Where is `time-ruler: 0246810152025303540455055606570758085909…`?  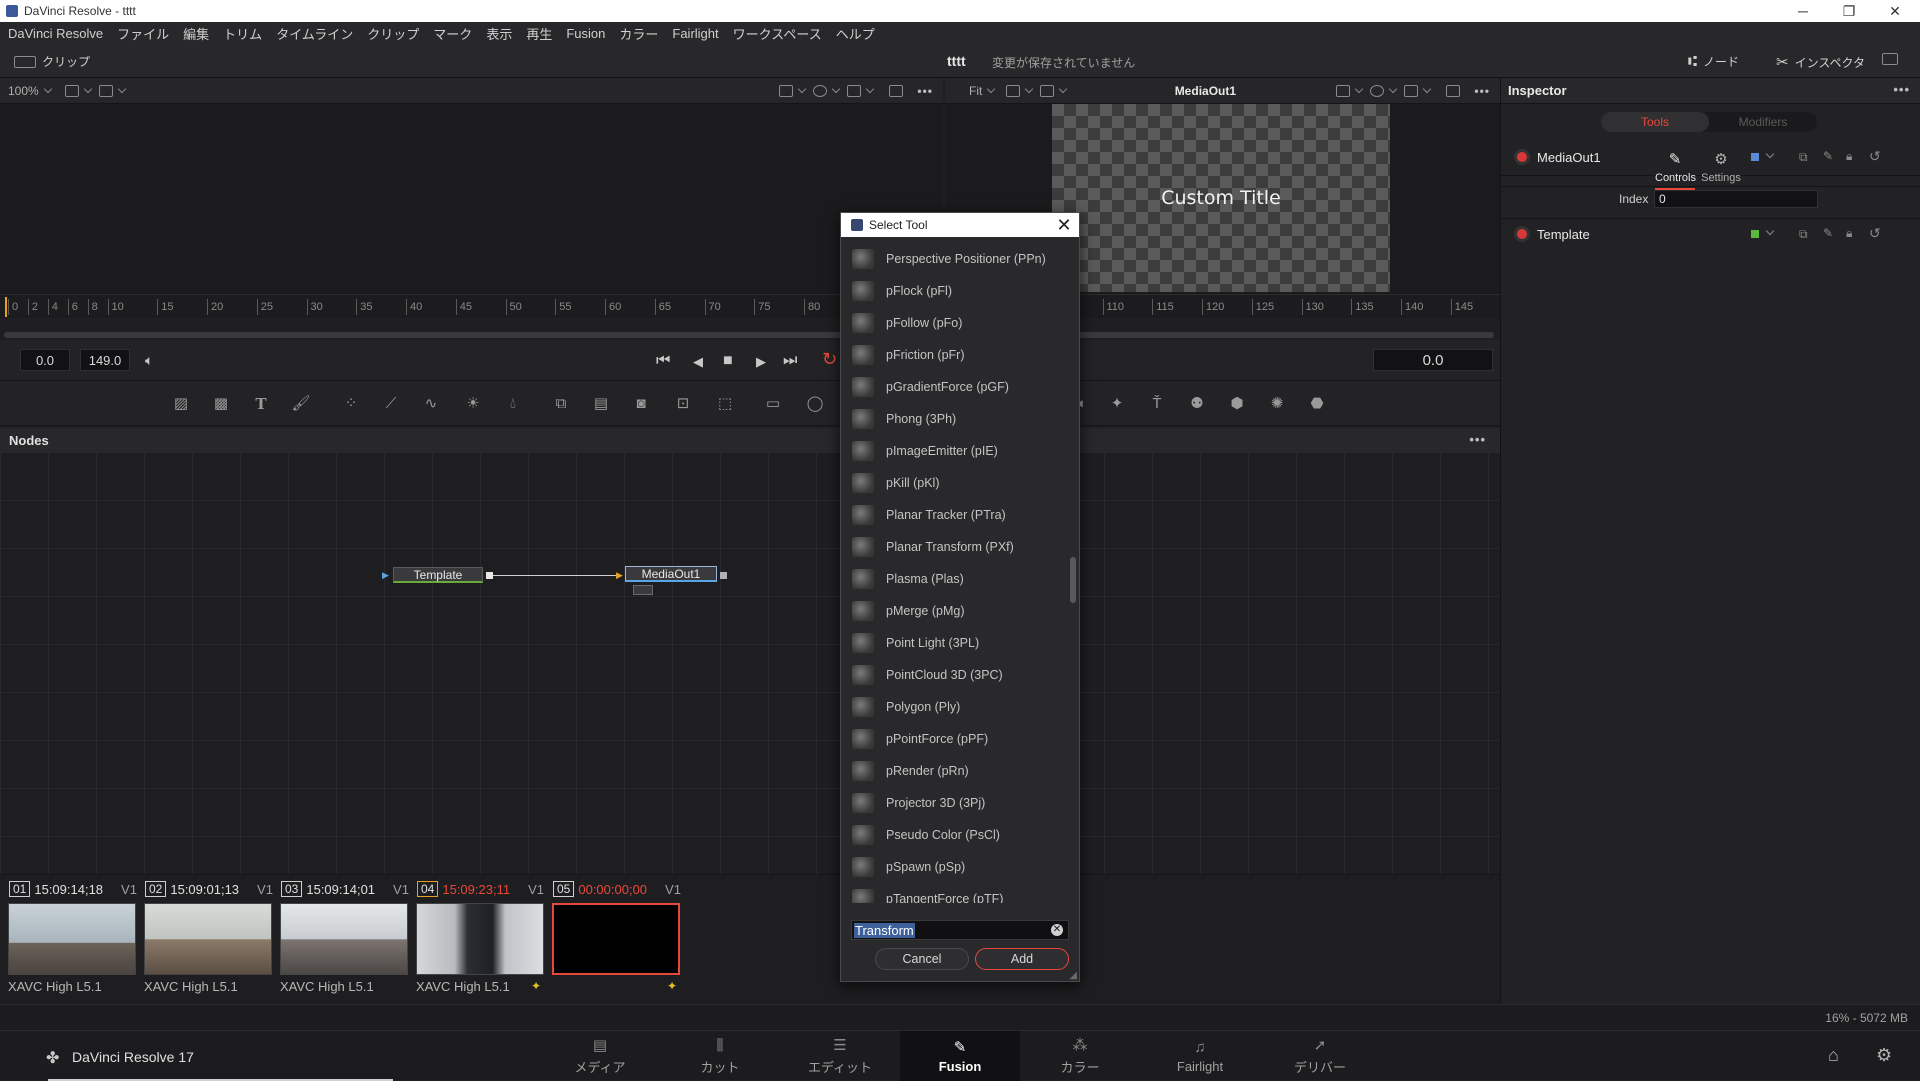
time-ruler: 0246810152025303540455055606570758085909… is located at coordinates (750, 306).